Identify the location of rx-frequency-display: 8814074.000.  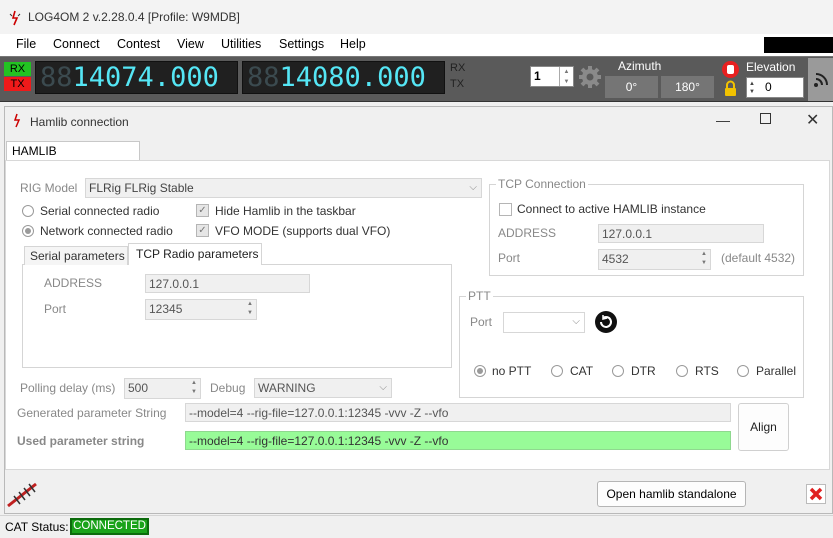
(136, 77).